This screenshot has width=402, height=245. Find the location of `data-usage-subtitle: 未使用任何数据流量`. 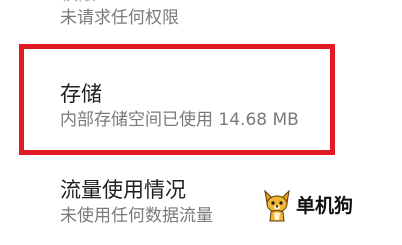

data-usage-subtitle: 未使用任何数据流量 is located at coordinates (136, 216).